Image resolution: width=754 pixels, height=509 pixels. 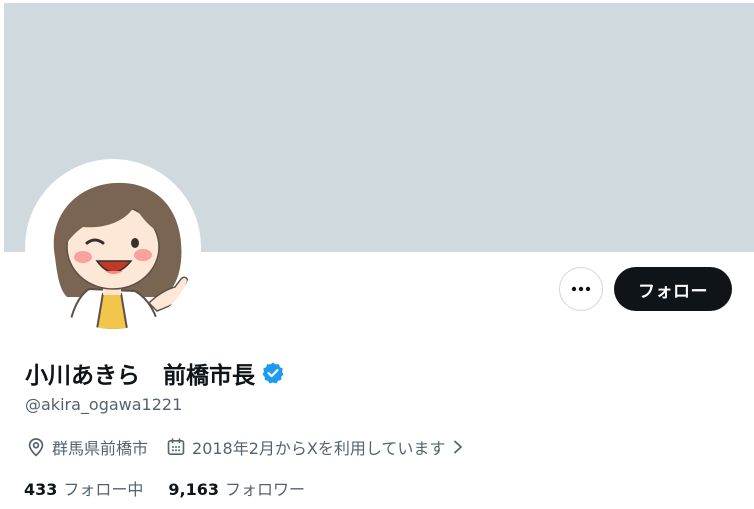 What do you see at coordinates (104, 404) in the screenshot?
I see `user-handle: @akira_ogawa1221` at bounding box center [104, 404].